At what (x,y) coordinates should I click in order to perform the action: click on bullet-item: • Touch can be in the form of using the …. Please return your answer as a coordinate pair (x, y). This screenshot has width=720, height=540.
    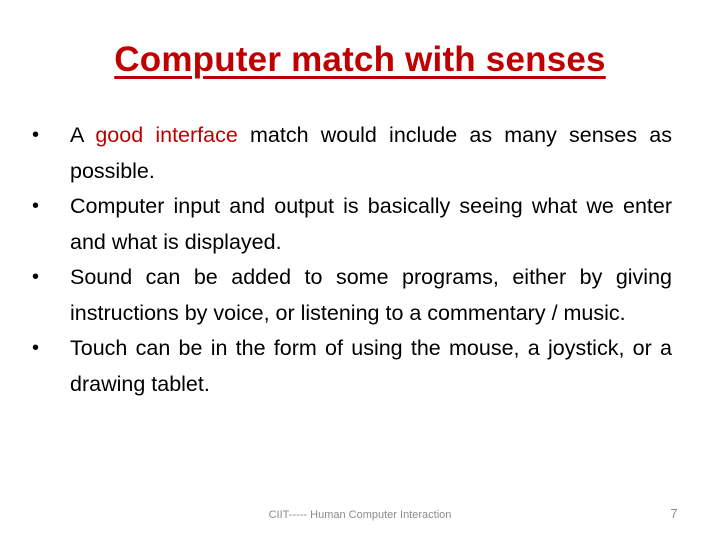
    Looking at the image, I should click on (352, 366).